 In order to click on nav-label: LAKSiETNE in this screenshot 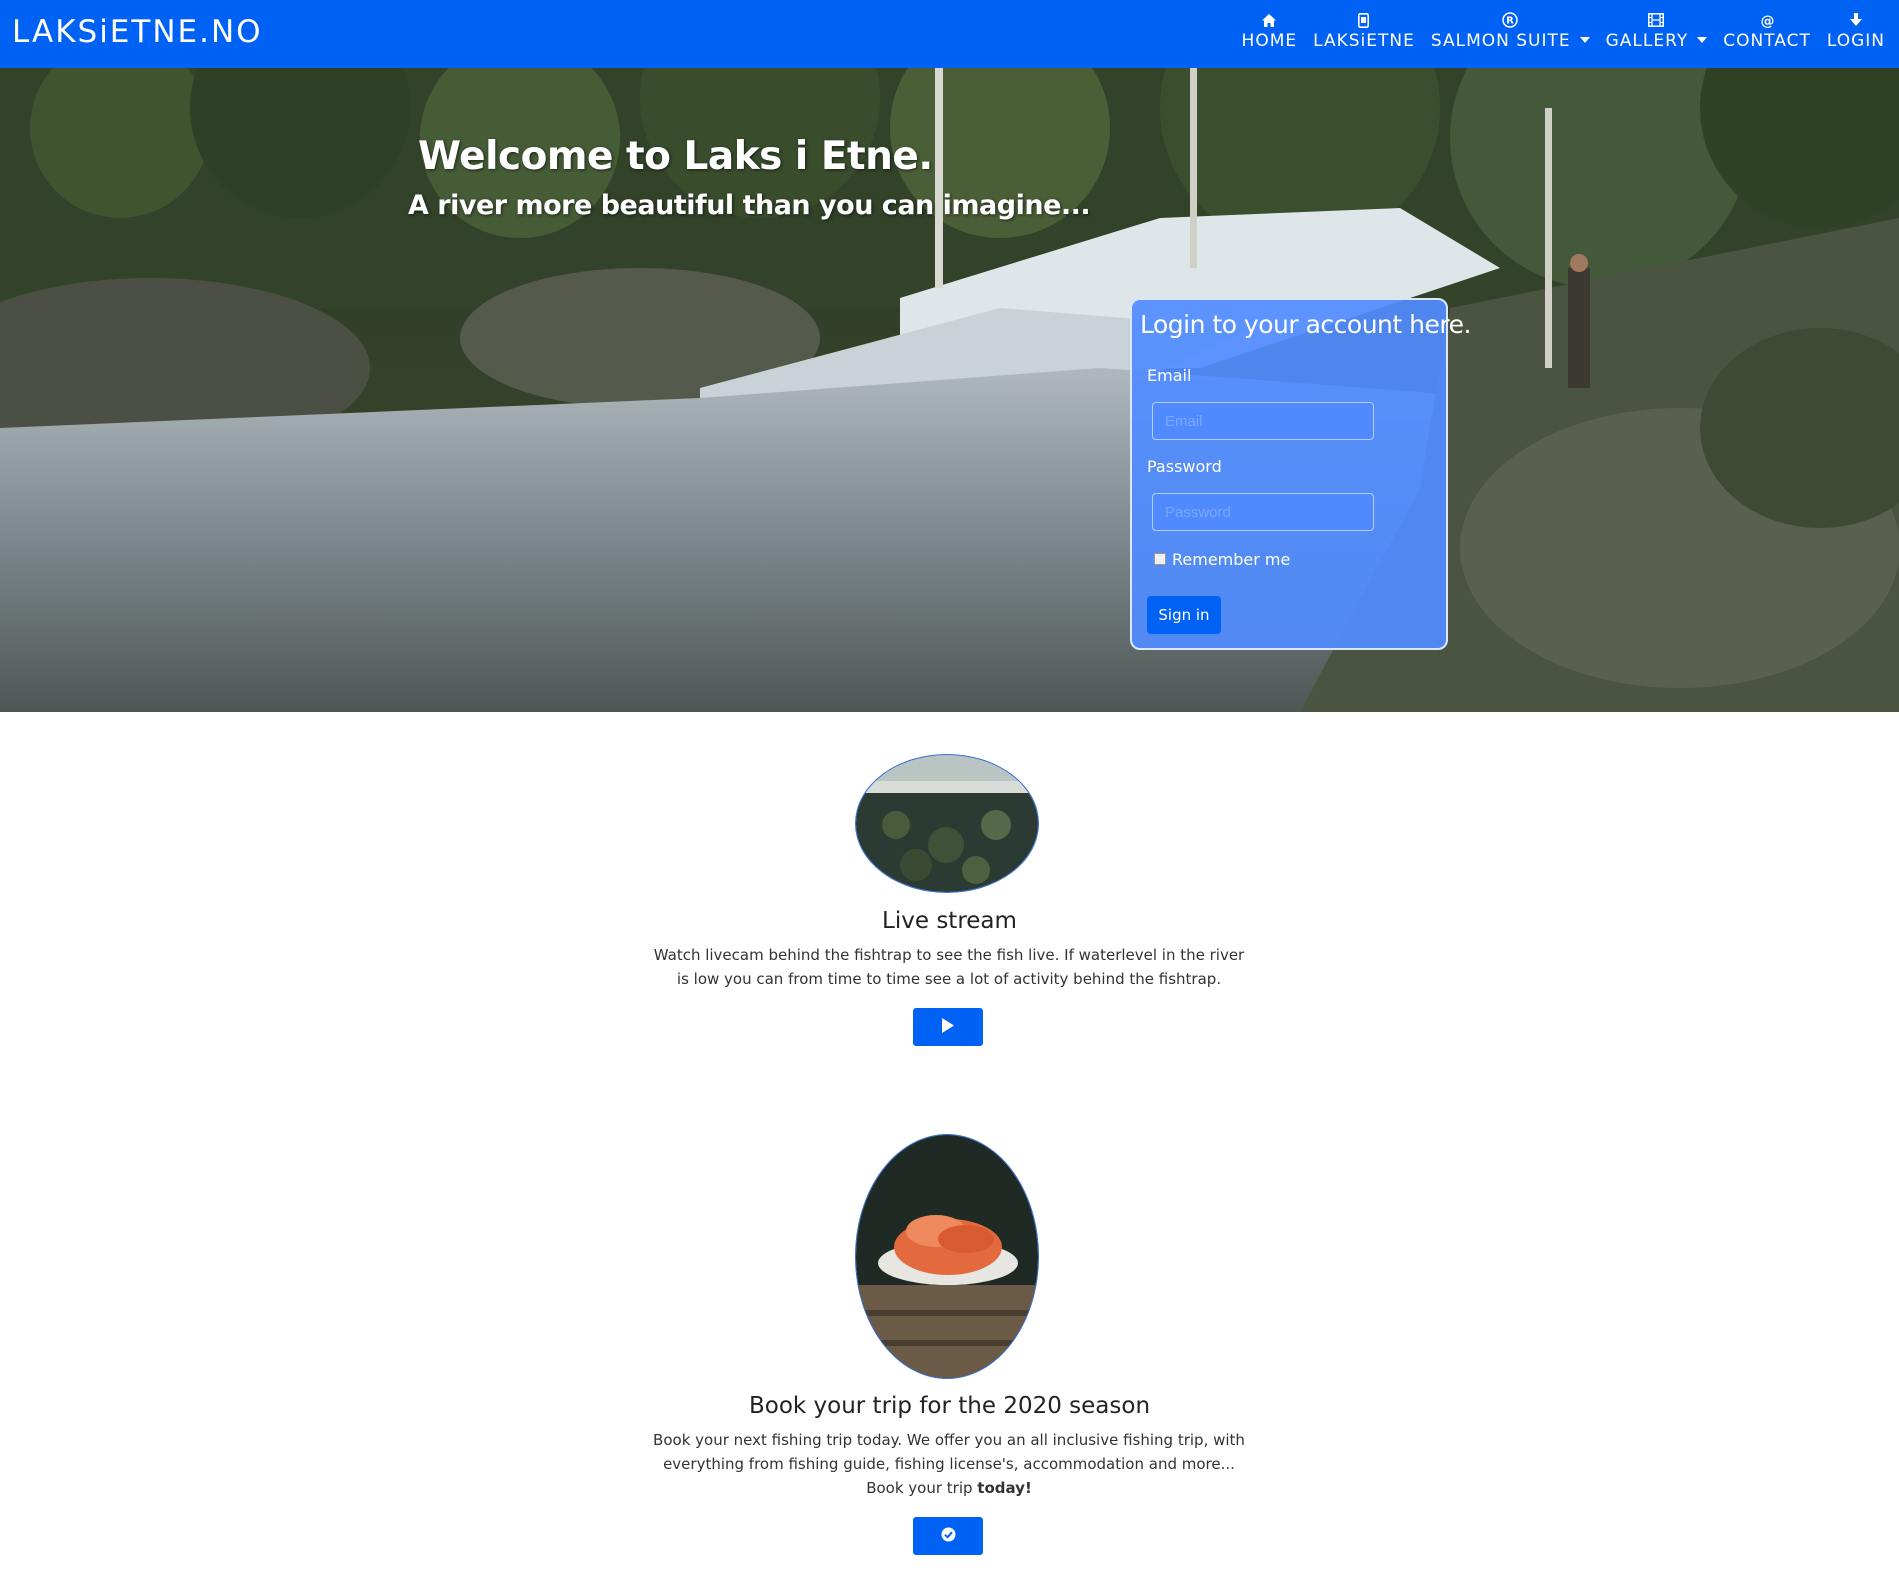, I will do `click(1364, 41)`.